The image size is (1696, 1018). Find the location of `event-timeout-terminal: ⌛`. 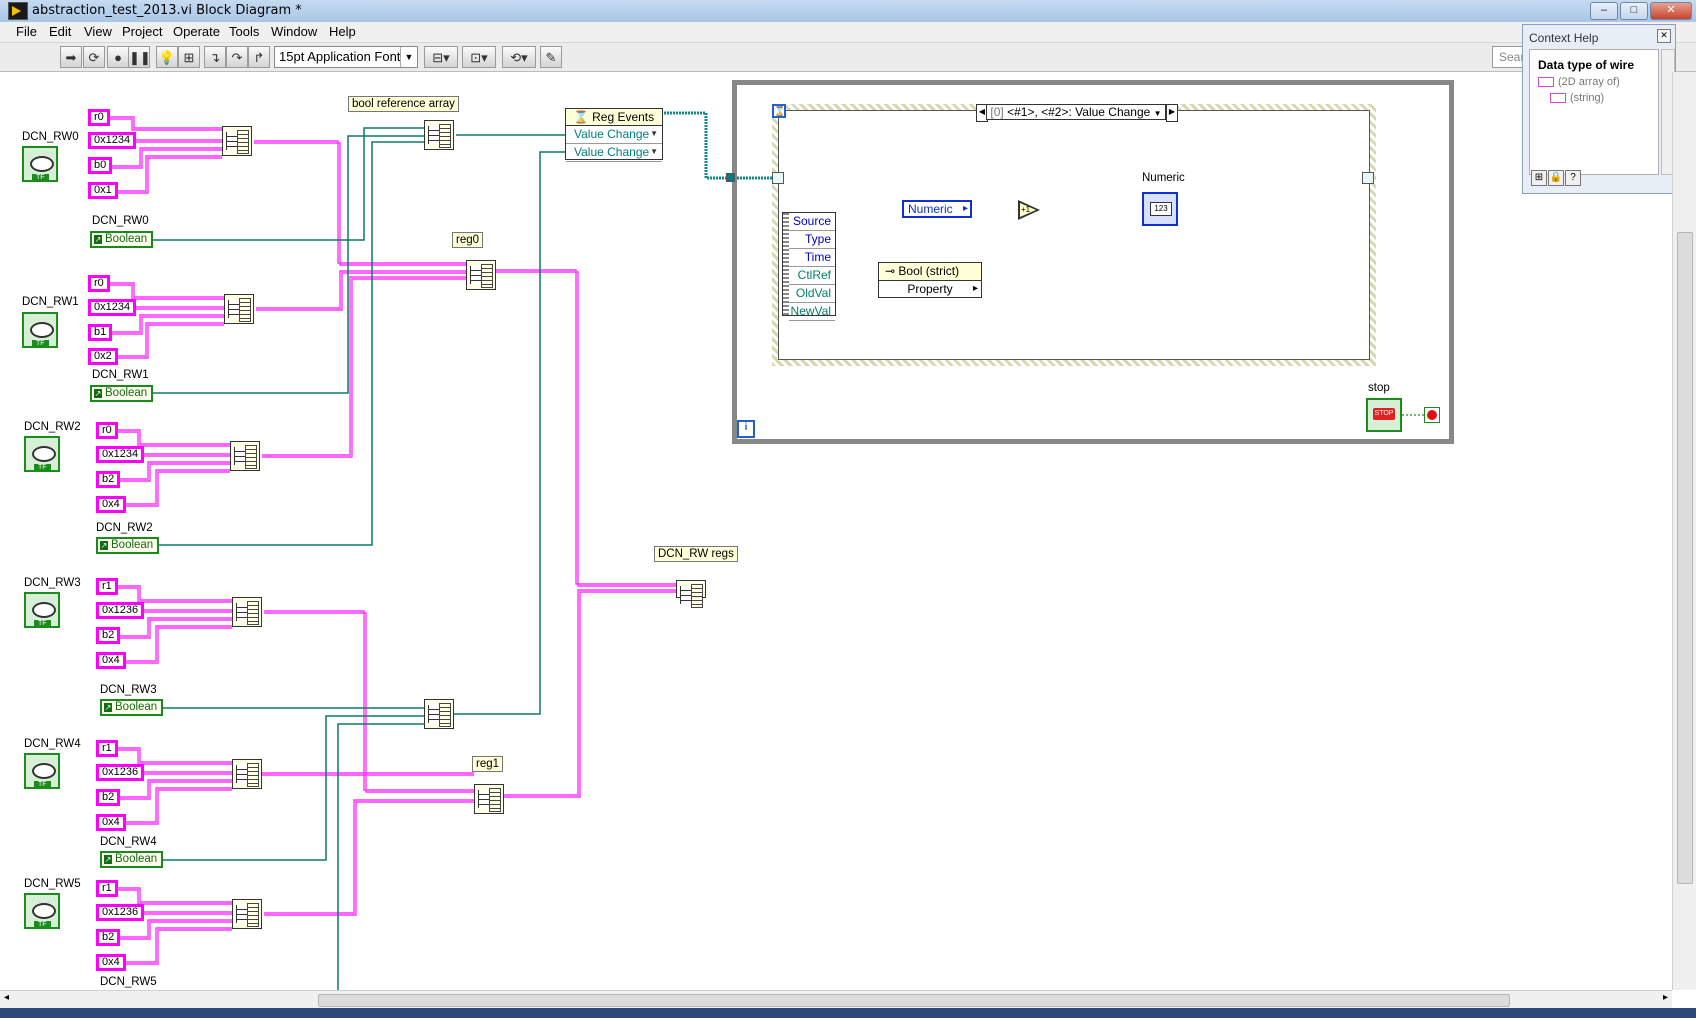

event-timeout-terminal: ⌛ is located at coordinates (779, 111).